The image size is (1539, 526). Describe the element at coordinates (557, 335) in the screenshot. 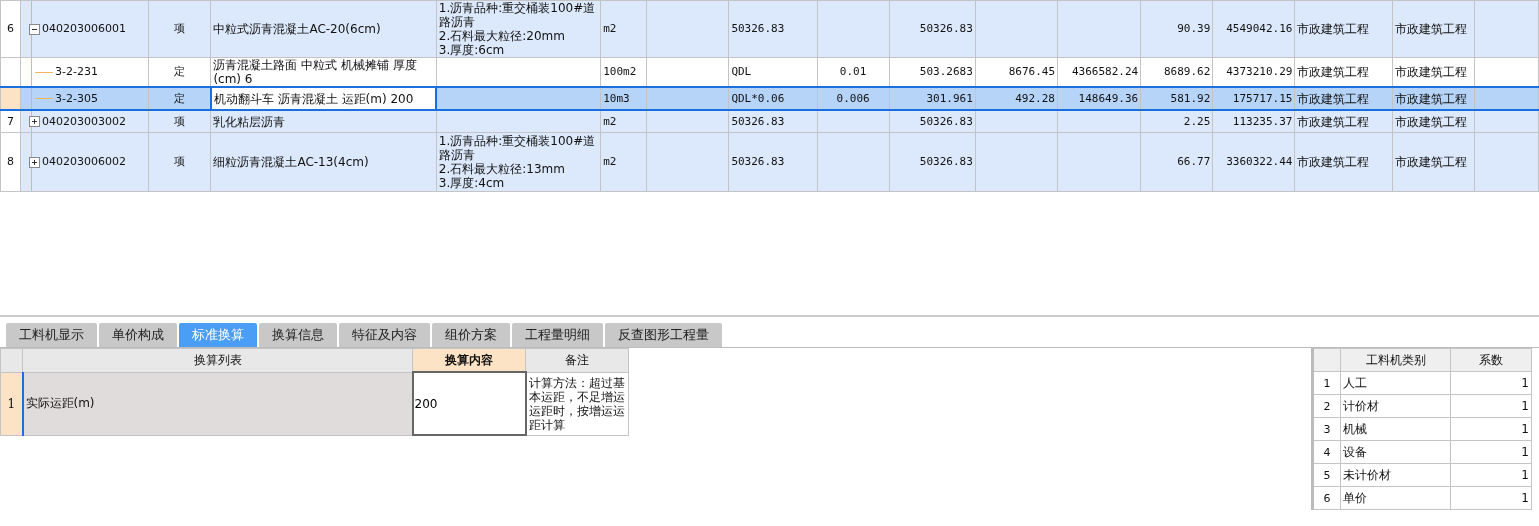

I see `tab: 工程量明细` at that location.